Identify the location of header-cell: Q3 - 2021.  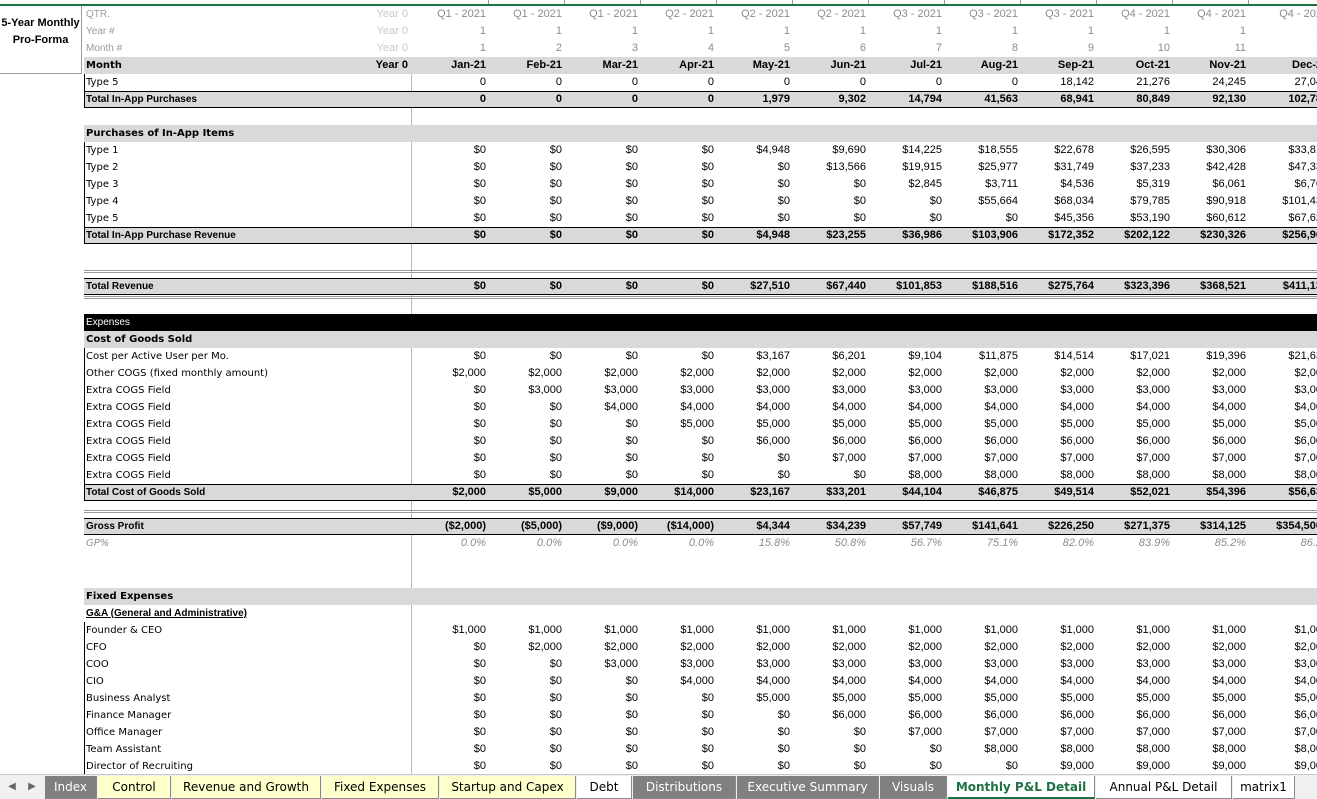
(982, 14).